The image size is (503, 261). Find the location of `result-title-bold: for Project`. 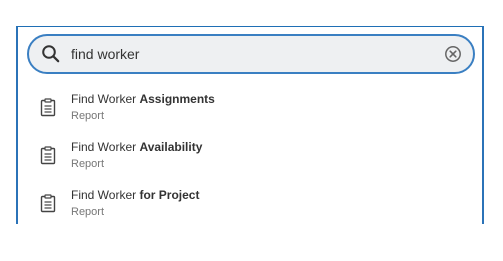

result-title-bold: for Project is located at coordinates (169, 195).